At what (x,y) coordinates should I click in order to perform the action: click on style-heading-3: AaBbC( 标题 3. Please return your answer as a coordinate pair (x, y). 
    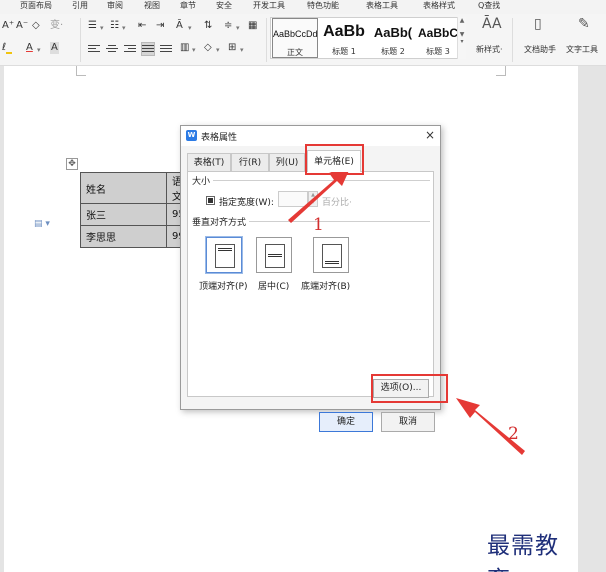
    Looking at the image, I should click on (438, 38).